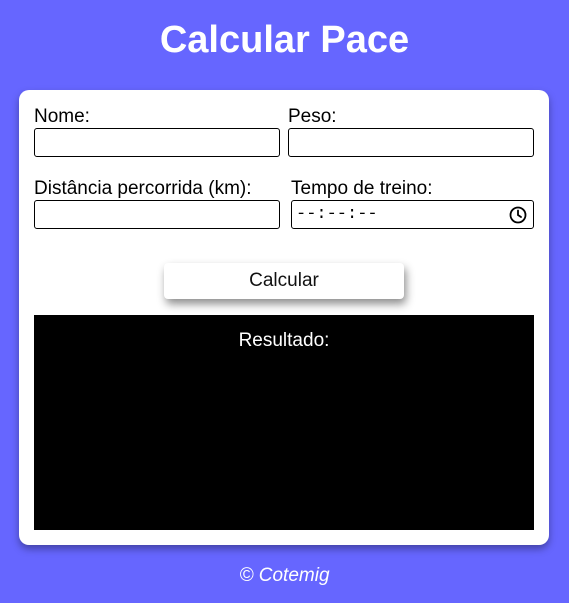  What do you see at coordinates (157, 142) in the screenshot?
I see `nome-input` at bounding box center [157, 142].